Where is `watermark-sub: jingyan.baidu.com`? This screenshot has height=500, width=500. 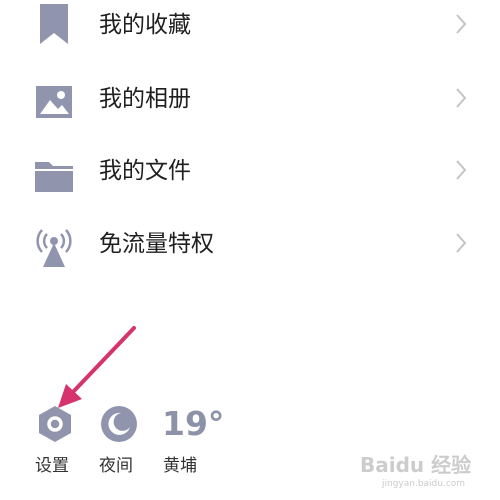 watermark-sub: jingyan.baidu.com is located at coordinates (424, 484).